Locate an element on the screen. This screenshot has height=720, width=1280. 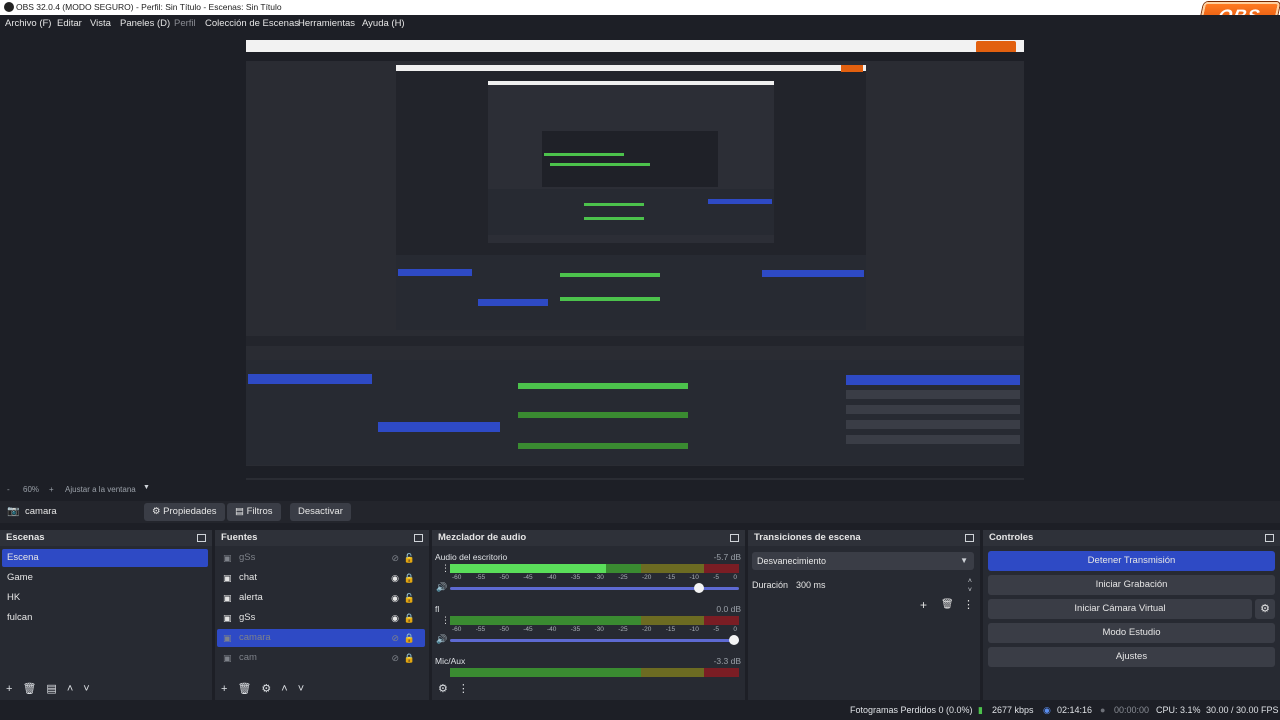
stop-streaming-button: Detener Transmisión is located at coordinates (1131, 561).